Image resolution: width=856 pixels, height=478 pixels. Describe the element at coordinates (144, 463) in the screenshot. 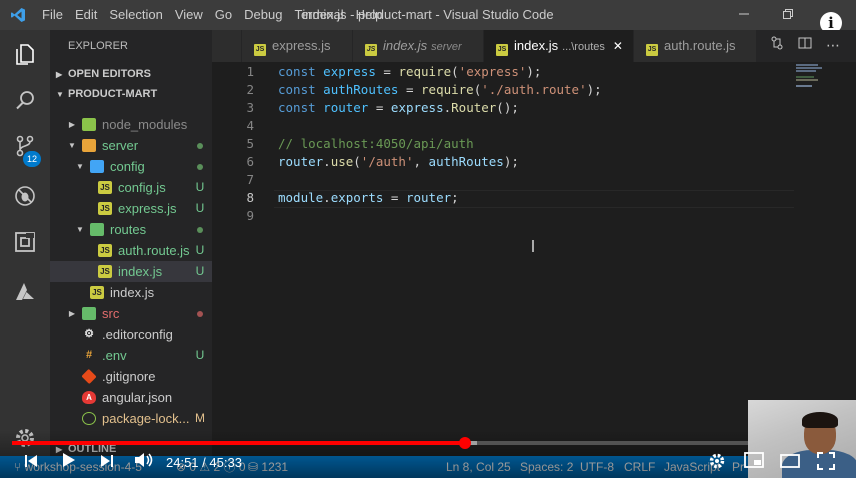

I see `volume-icon` at that location.